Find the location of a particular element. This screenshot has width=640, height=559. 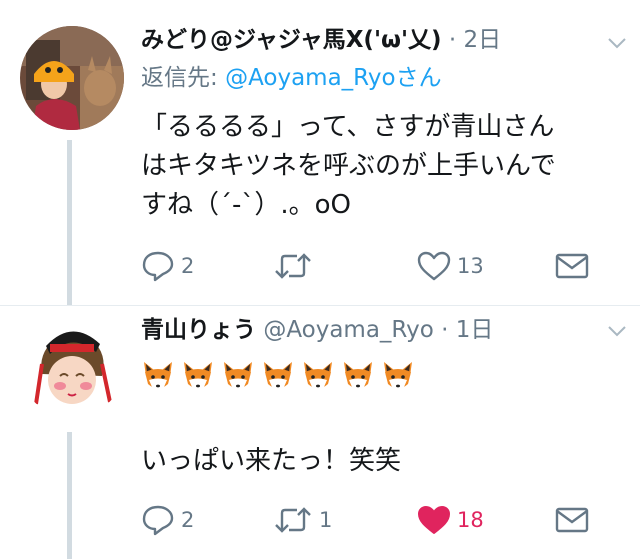

tweet-text: いっぱい来たっ！笑笑 is located at coordinates (271, 461).